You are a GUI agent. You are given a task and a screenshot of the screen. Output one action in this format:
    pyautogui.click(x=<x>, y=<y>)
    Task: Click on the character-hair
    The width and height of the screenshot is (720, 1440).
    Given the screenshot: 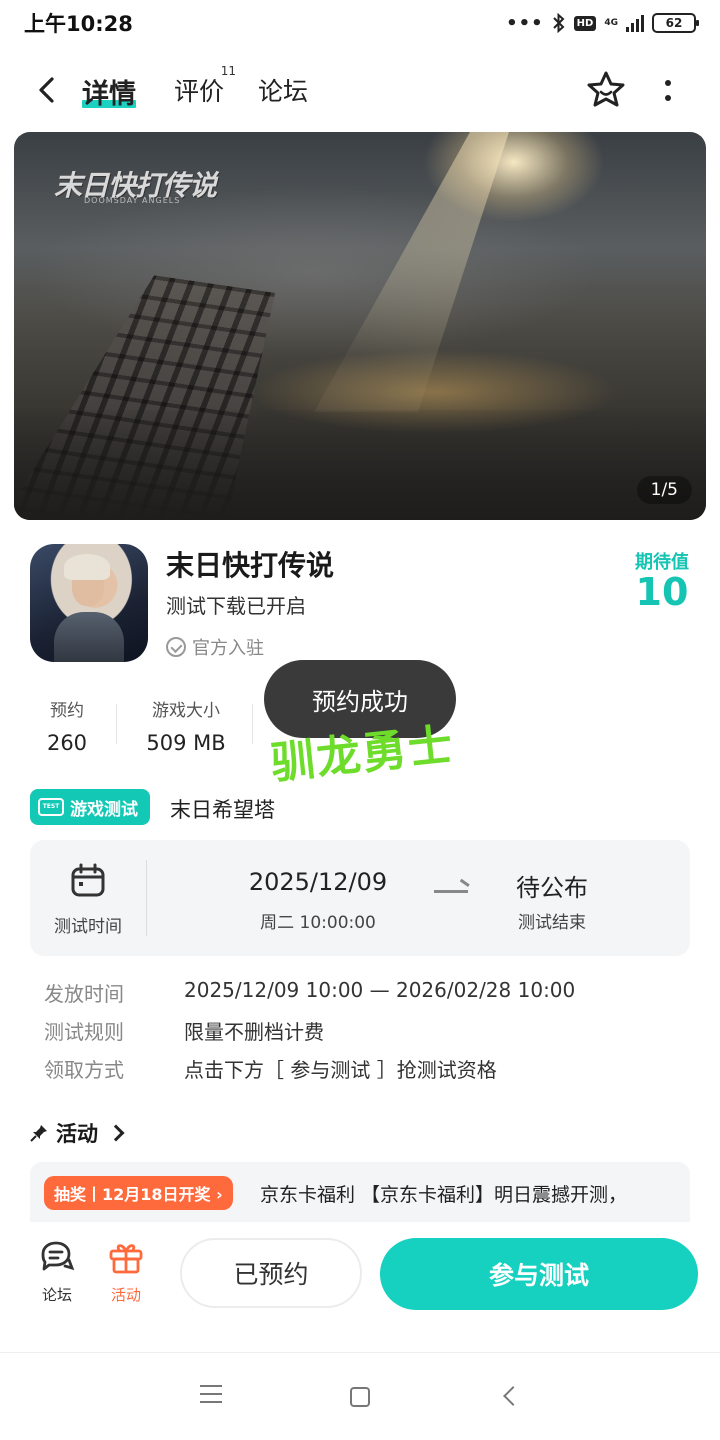 What is the action you would take?
    pyautogui.click(x=87, y=567)
    